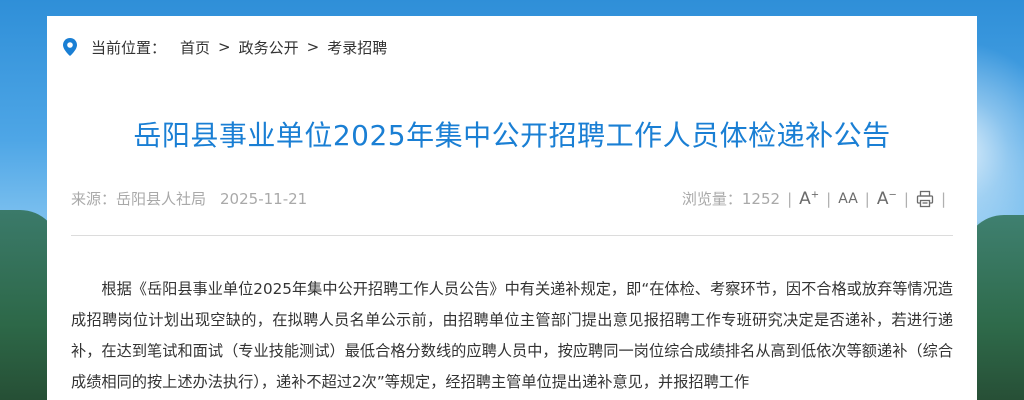 Image resolution: width=1024 pixels, height=400 pixels. What do you see at coordinates (139, 199) in the screenshot?
I see `article-source: 来源：岳阳县人社局` at bounding box center [139, 199].